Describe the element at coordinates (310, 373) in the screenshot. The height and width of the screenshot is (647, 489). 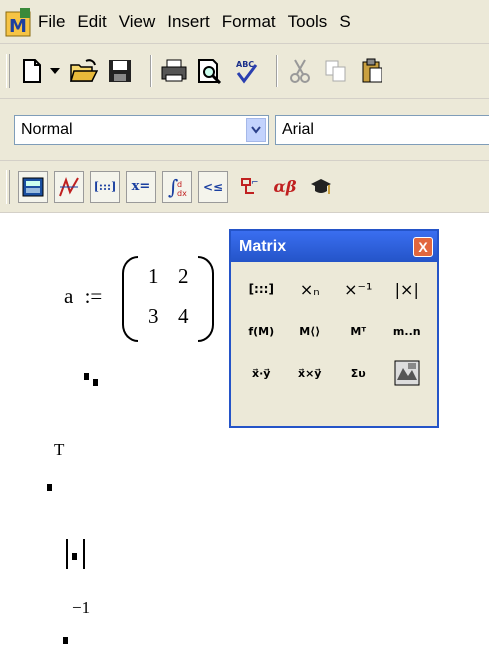
I see `cross-product-button: x⃗×y⃗` at that location.